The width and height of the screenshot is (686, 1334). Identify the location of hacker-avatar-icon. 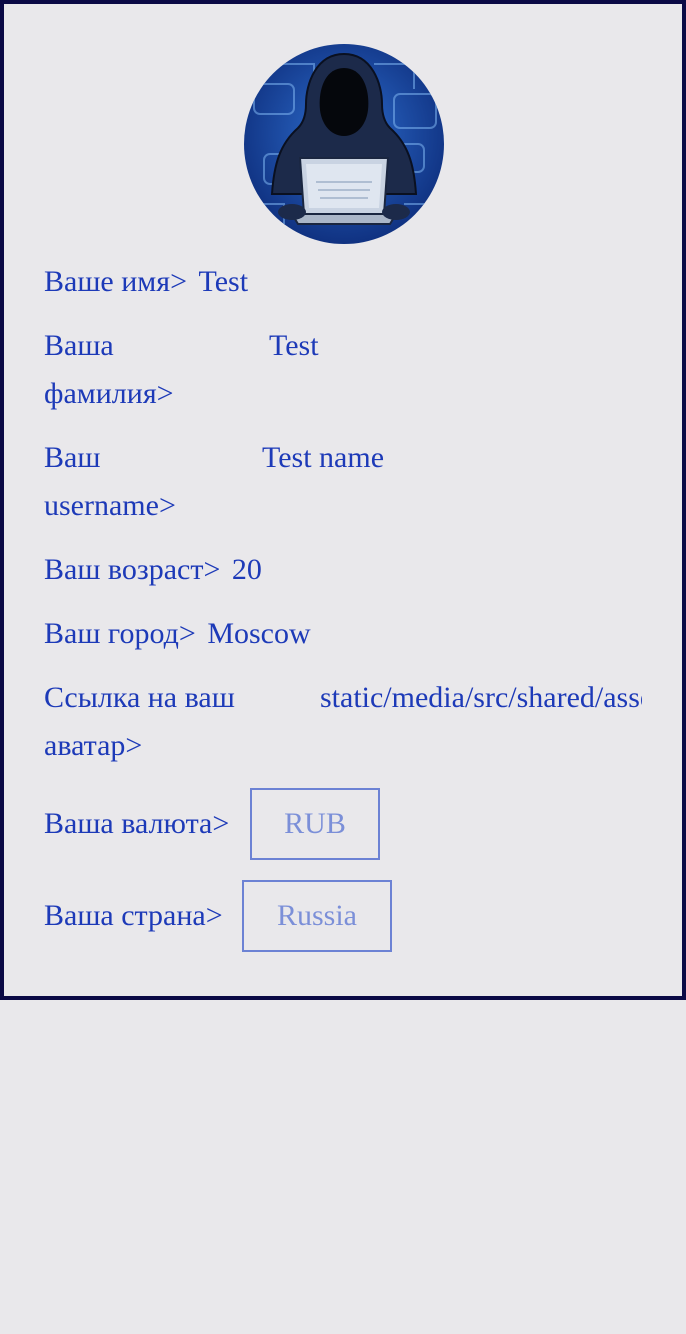
(344, 144).